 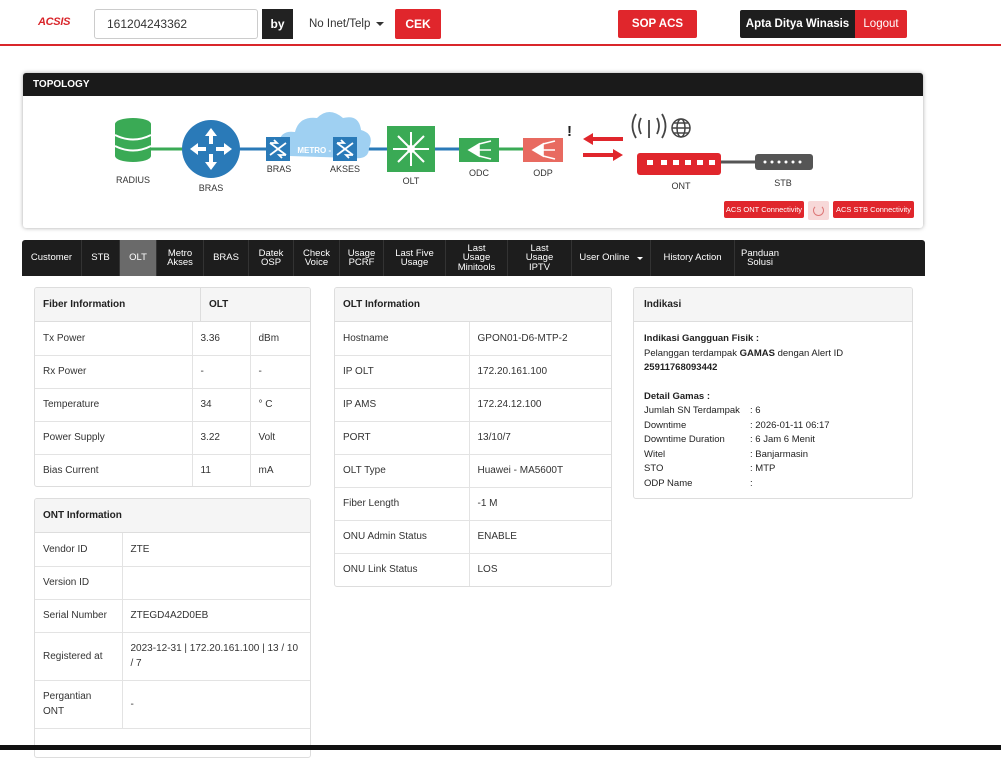 I want to click on table-row: Temperature 34 ° C, so click(x=172, y=405).